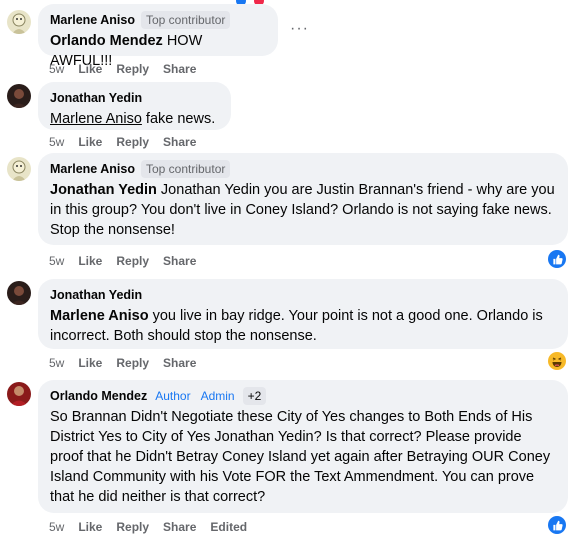 The image size is (570, 546). What do you see at coordinates (134, 106) in the screenshot?
I see `comment-bubble: Jonathan Yedin Marlene Aniso fake news.` at bounding box center [134, 106].